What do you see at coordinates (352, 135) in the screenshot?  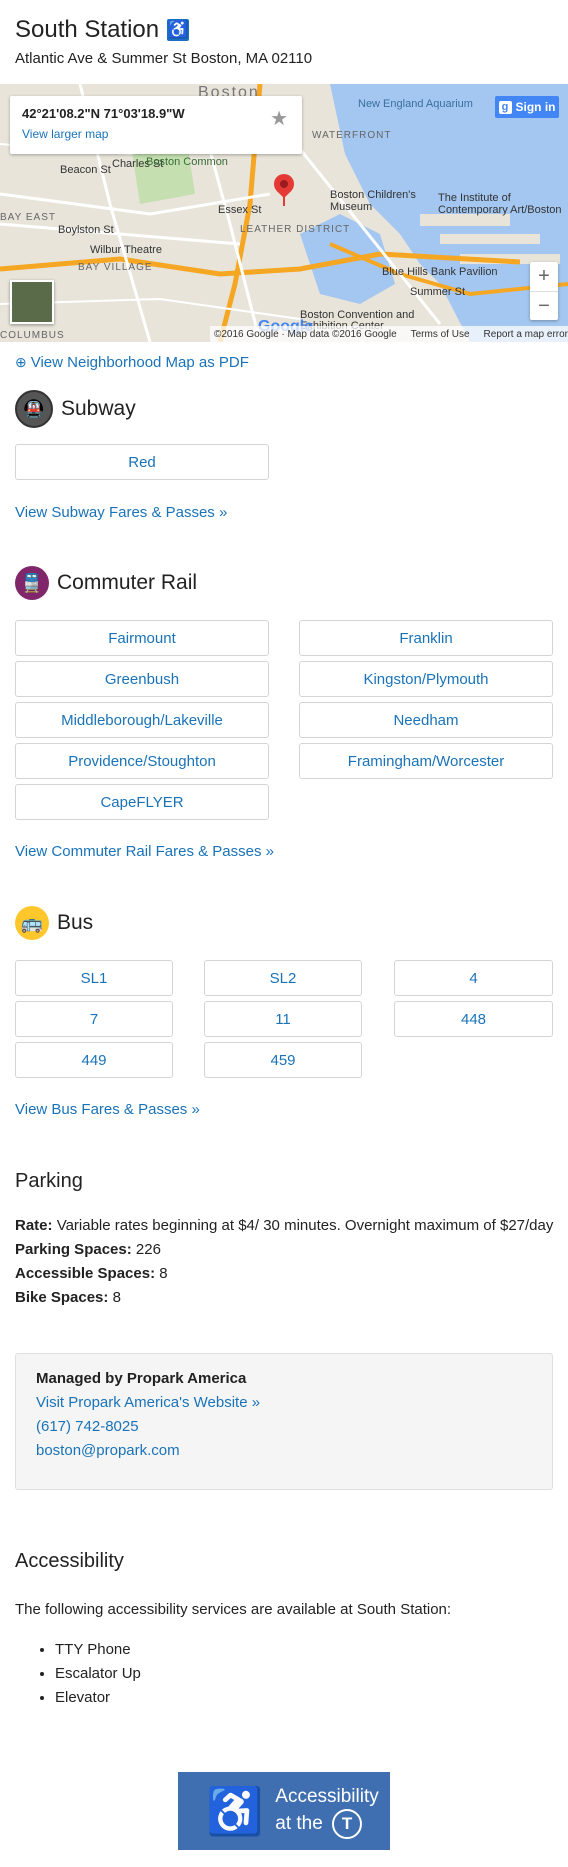 I see `map-label-waterfront: WATERFRONT` at bounding box center [352, 135].